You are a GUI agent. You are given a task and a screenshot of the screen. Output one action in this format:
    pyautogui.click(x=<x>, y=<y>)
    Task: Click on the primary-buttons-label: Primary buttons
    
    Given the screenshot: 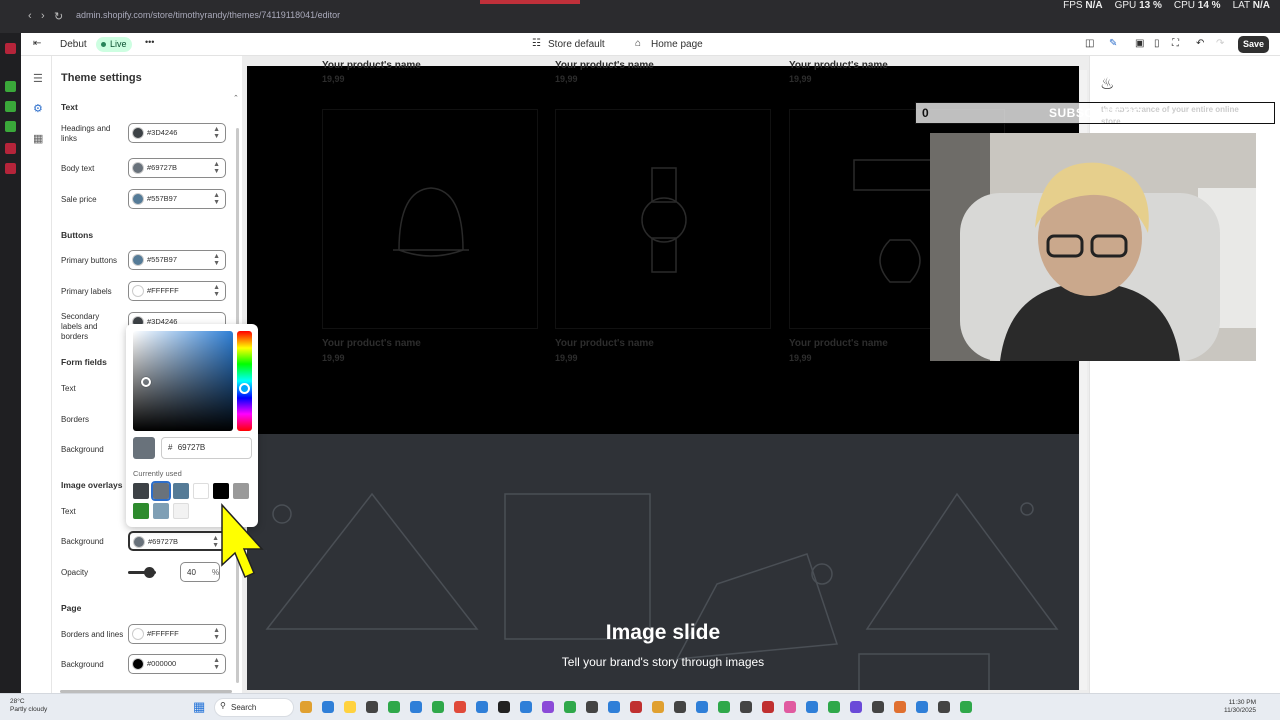 What is the action you would take?
    pyautogui.click(x=89, y=260)
    